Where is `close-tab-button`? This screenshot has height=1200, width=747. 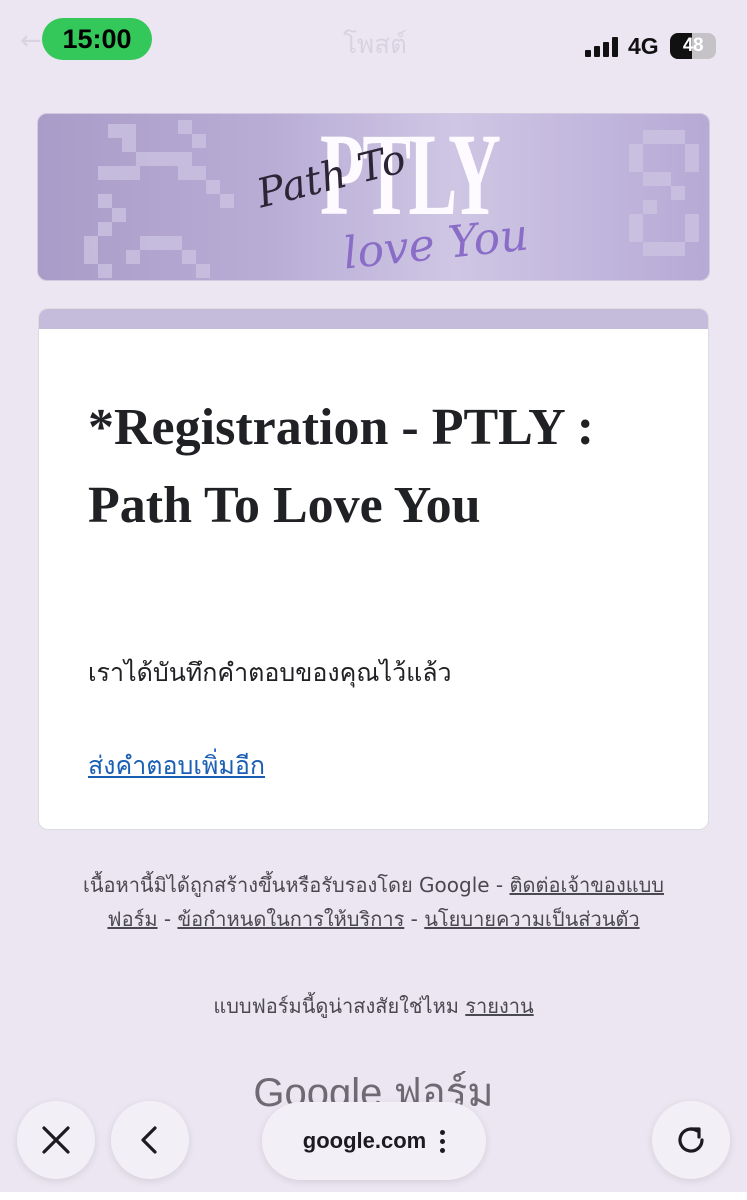 close-tab-button is located at coordinates (56, 1140).